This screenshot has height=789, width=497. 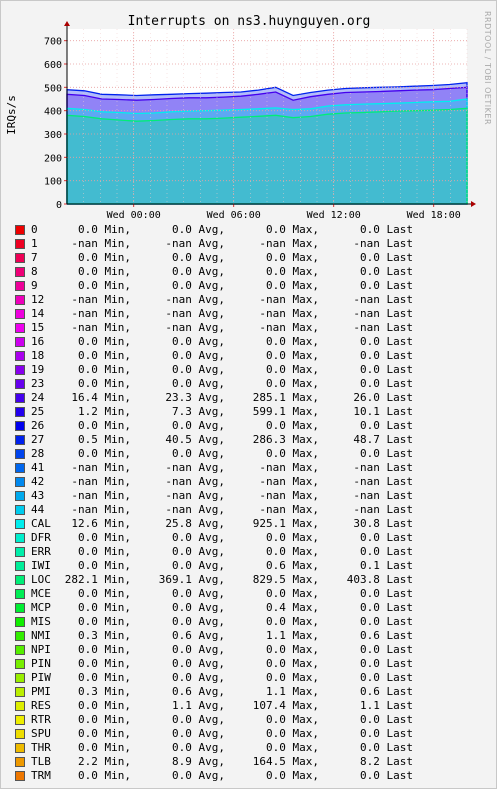 I want to click on legend-series-name: 28, so click(x=38, y=453).